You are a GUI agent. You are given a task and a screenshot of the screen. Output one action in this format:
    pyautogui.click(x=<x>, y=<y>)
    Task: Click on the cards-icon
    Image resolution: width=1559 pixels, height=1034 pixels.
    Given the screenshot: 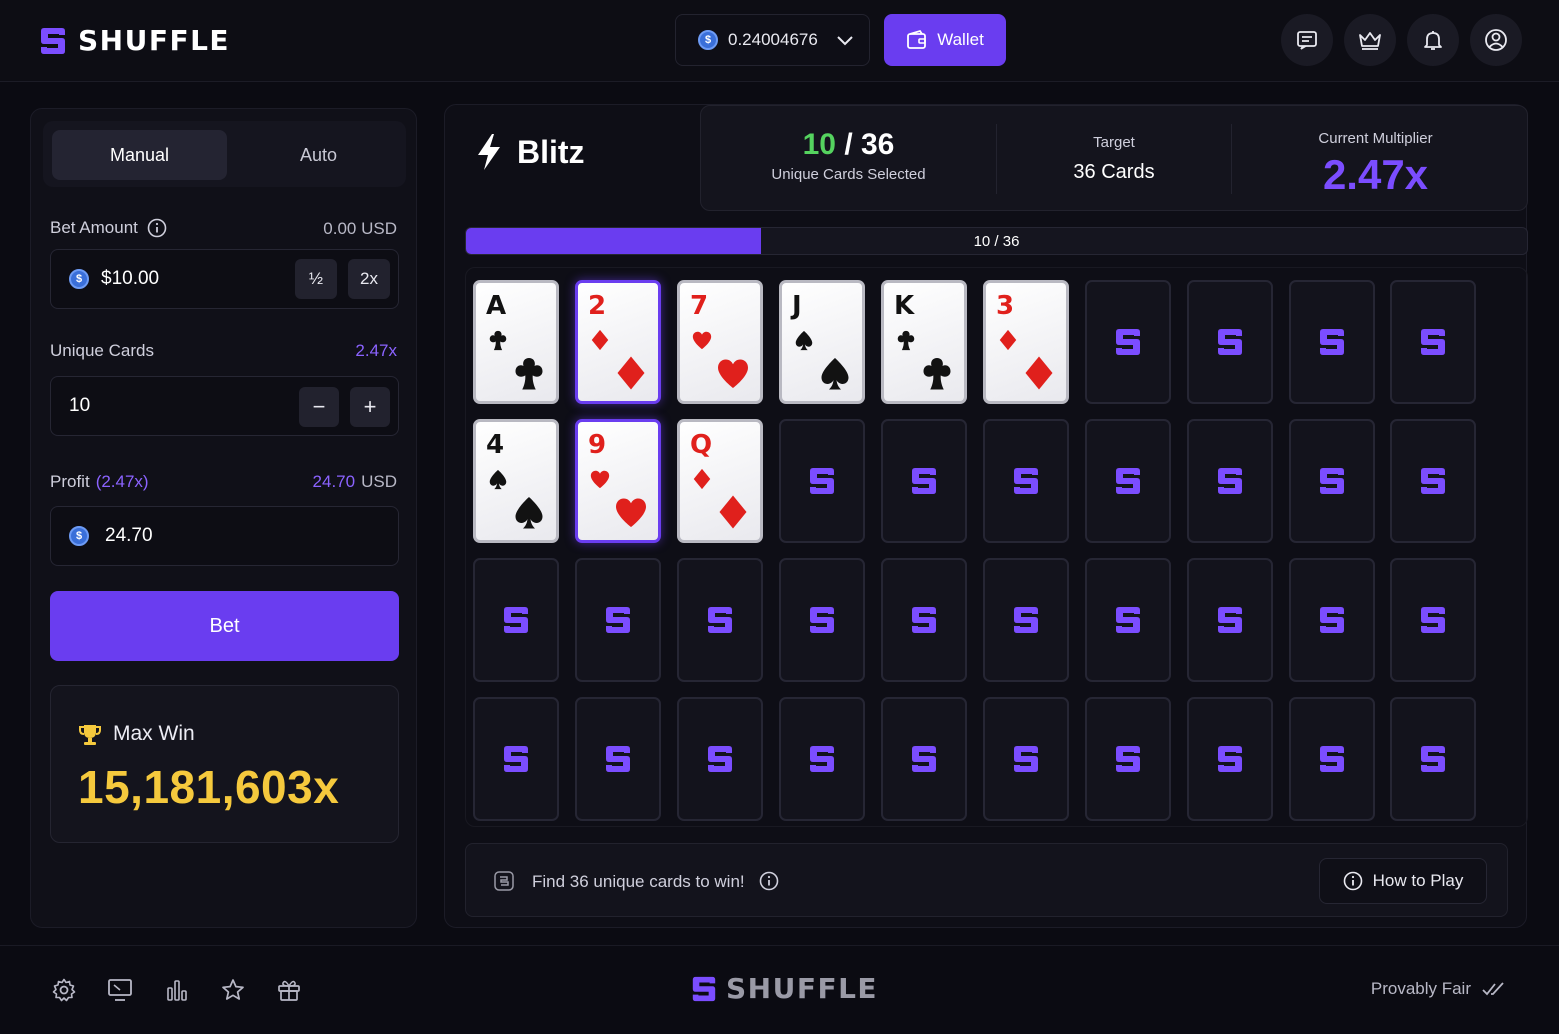 What is the action you would take?
    pyautogui.click(x=504, y=881)
    